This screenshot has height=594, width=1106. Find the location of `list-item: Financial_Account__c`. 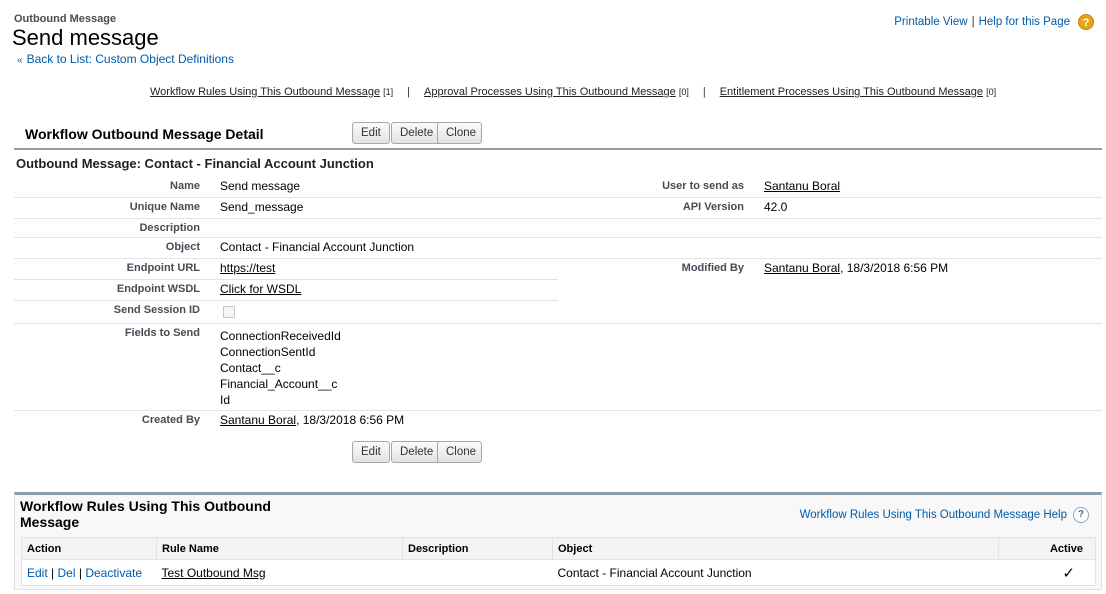

list-item: Financial_Account__c is located at coordinates (279, 384).